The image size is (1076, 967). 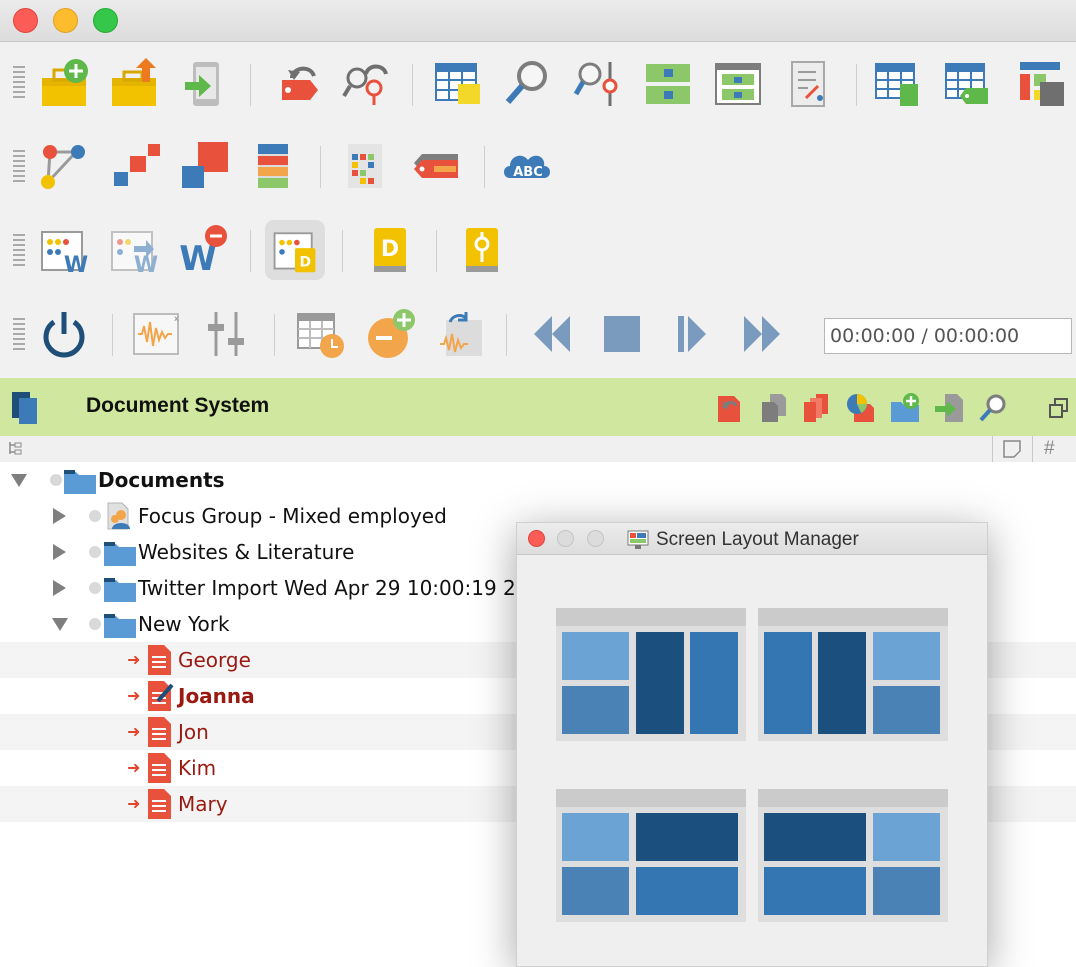 I want to click on color-docs-icon, so click(x=861, y=408).